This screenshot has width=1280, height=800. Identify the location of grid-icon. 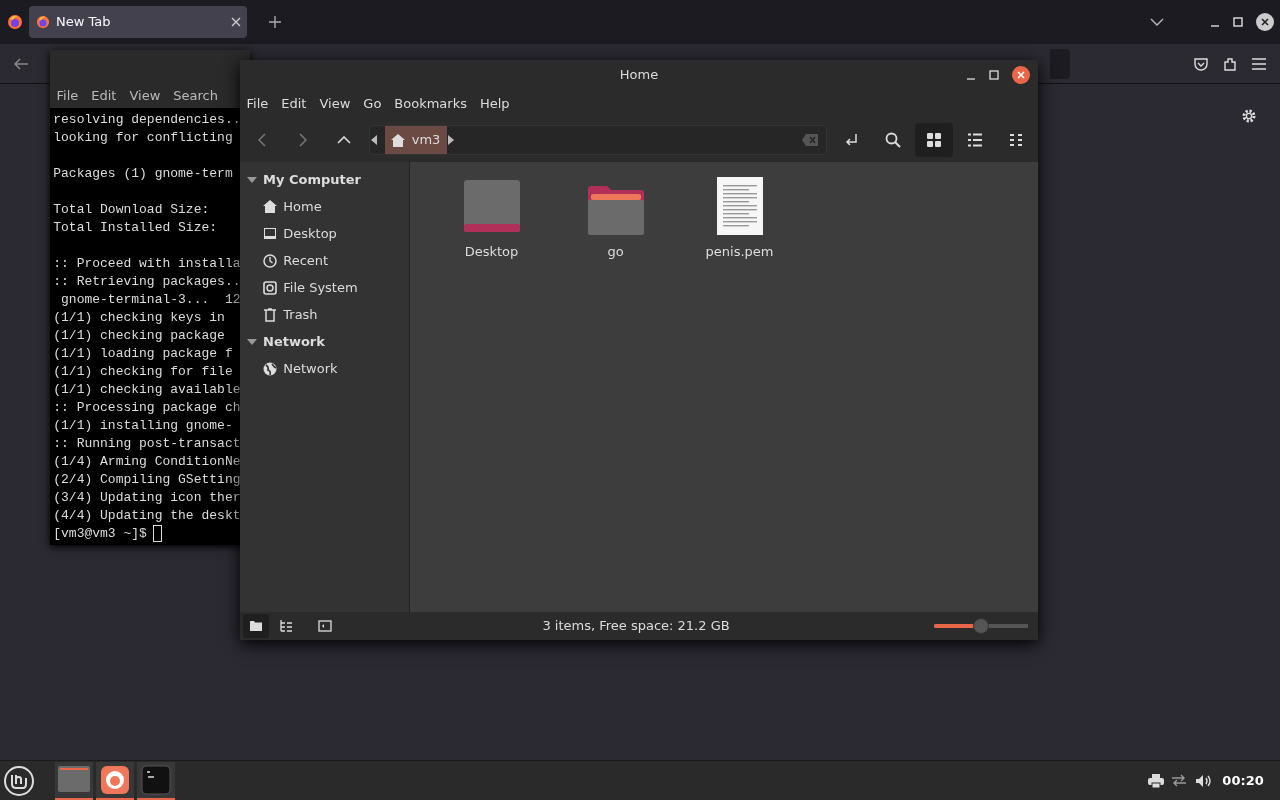
(934, 140).